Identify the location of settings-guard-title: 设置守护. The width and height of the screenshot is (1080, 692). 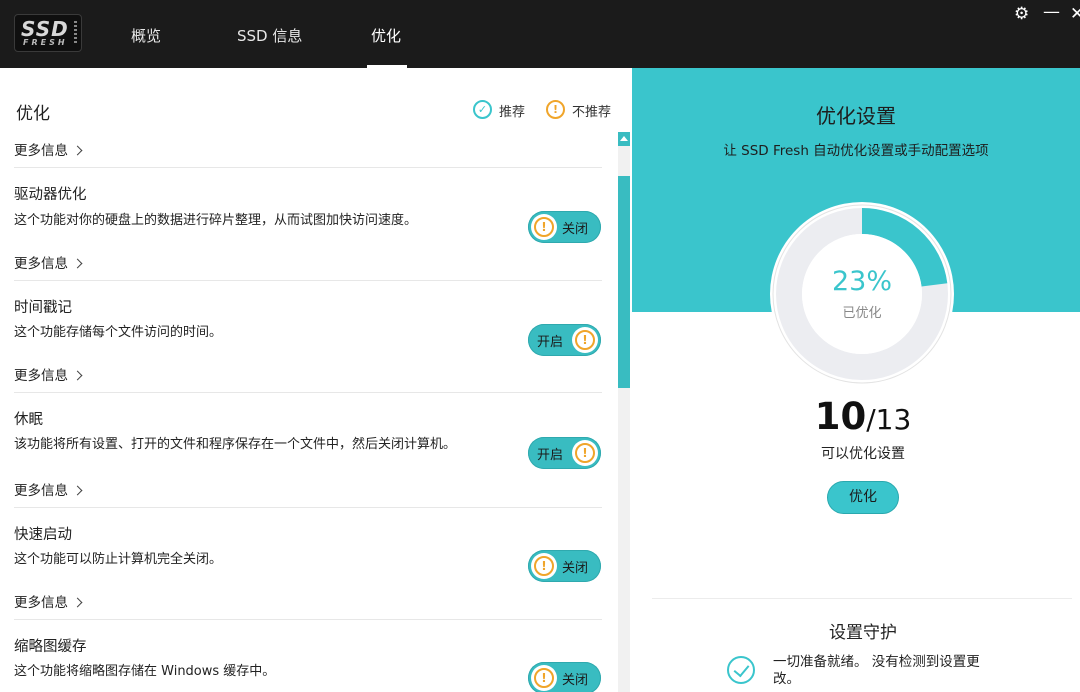
(863, 633).